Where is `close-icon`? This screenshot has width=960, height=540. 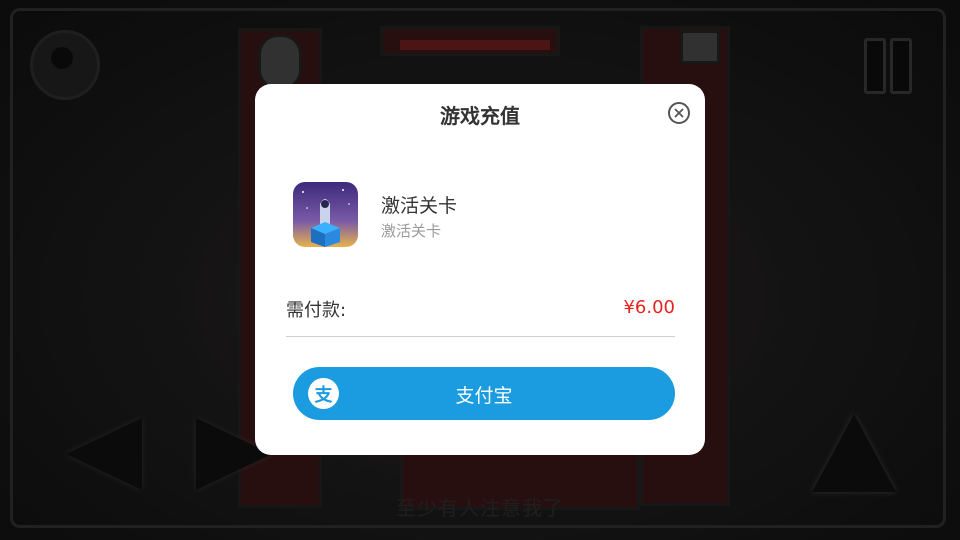 close-icon is located at coordinates (679, 113).